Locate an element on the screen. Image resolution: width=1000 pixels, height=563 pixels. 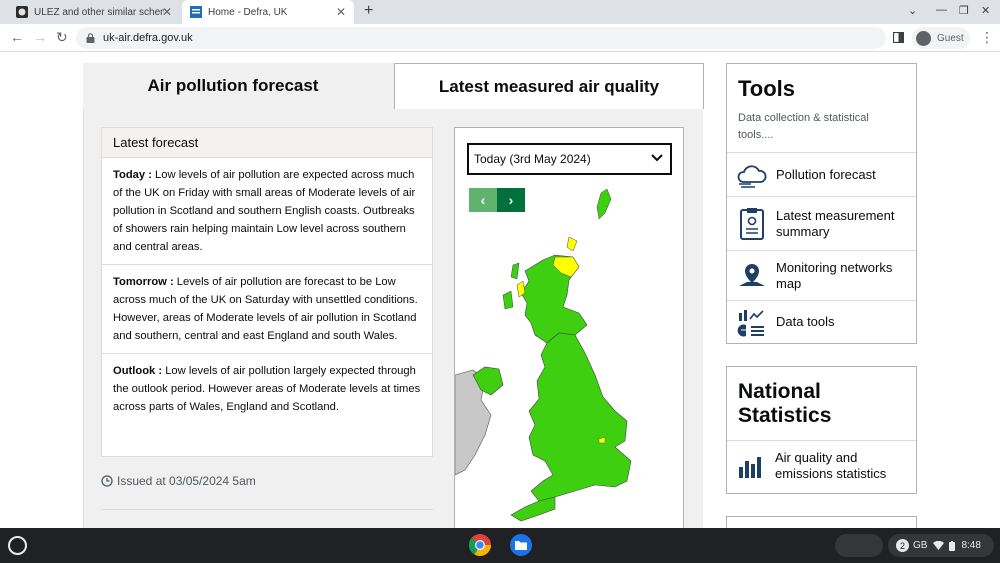
national-statistics-title: National Statistics is located at coordinates (821, 404).